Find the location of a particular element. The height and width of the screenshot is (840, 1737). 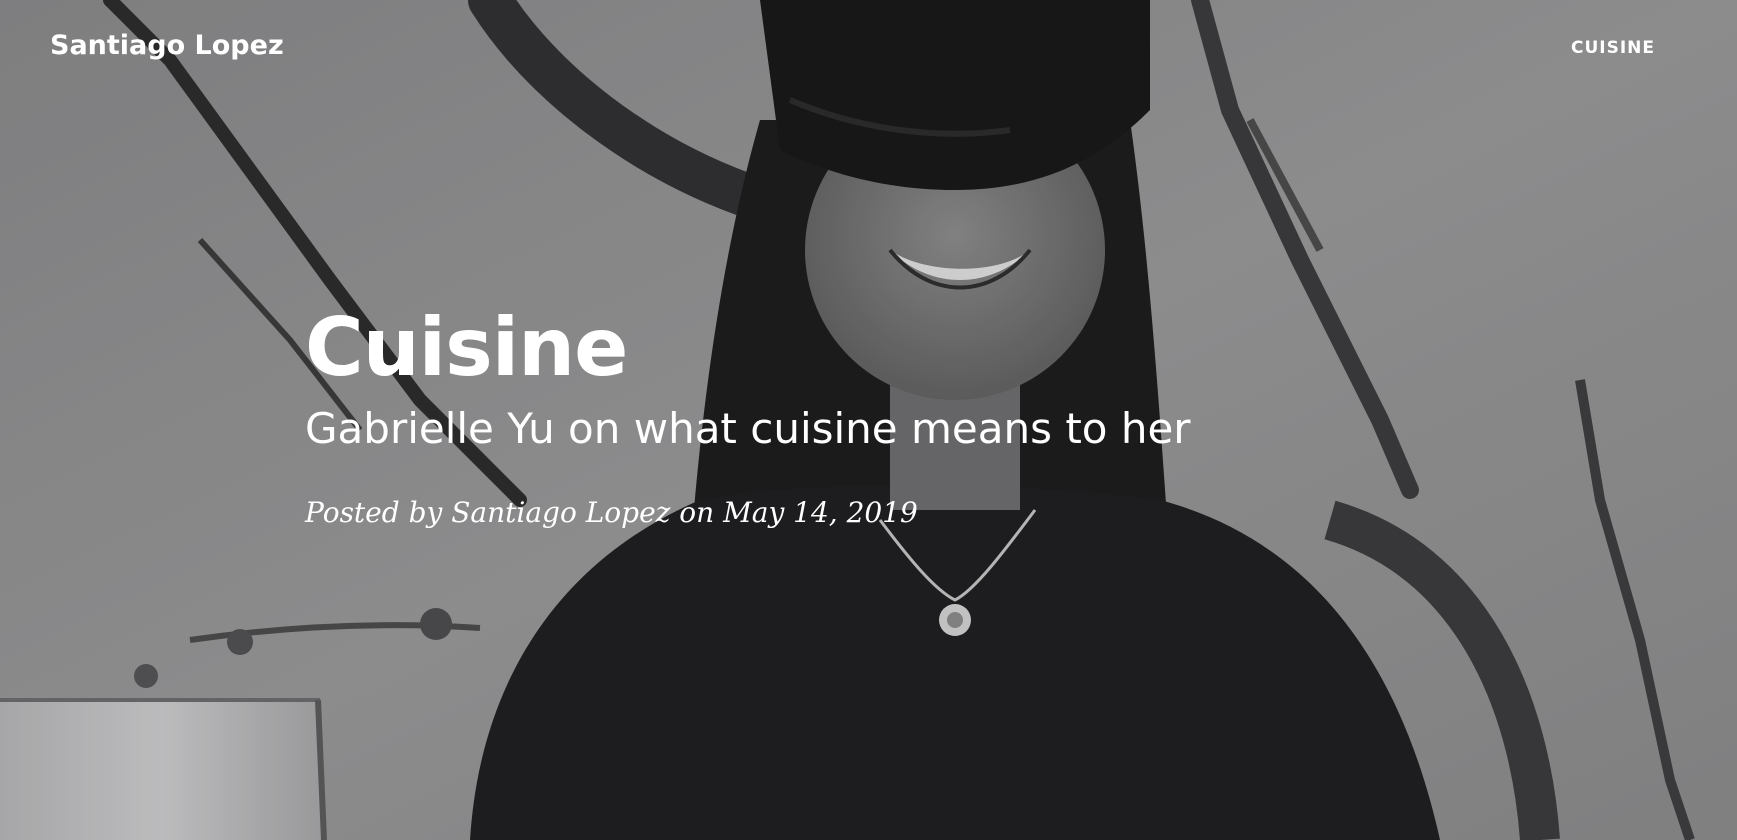

navbar: Santiago Lopez Cuisine is located at coordinates (868, 50).